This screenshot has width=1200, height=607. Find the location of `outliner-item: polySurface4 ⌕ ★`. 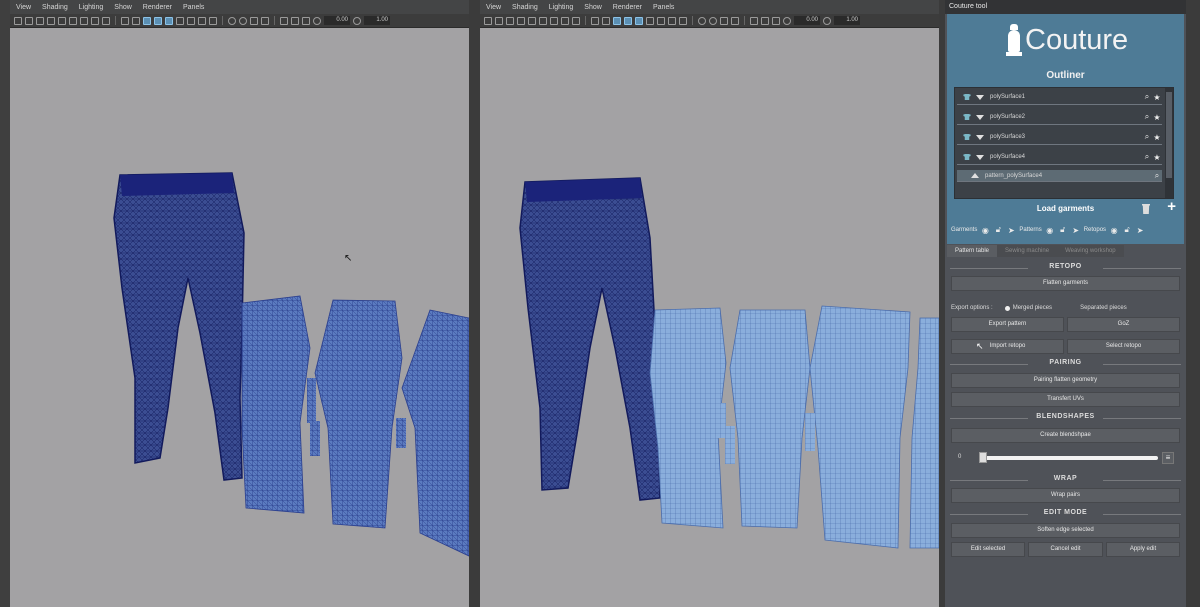

outliner-item: polySurface4 ⌕ ★ is located at coordinates (1059, 157).